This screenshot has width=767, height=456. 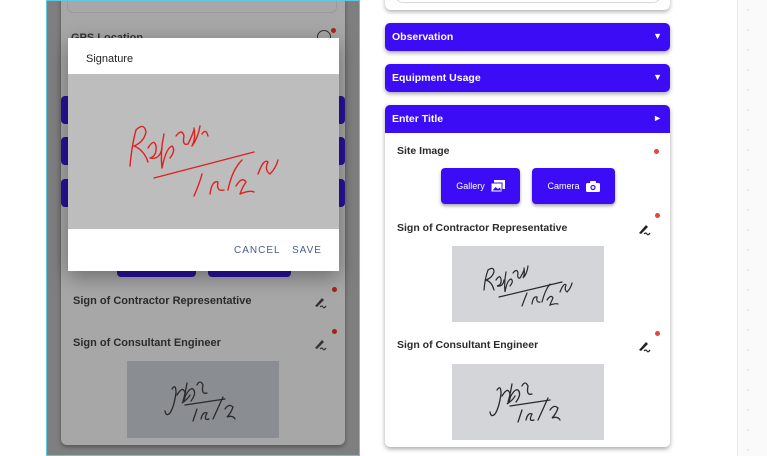 I want to click on save-button: SAVE, so click(x=307, y=250).